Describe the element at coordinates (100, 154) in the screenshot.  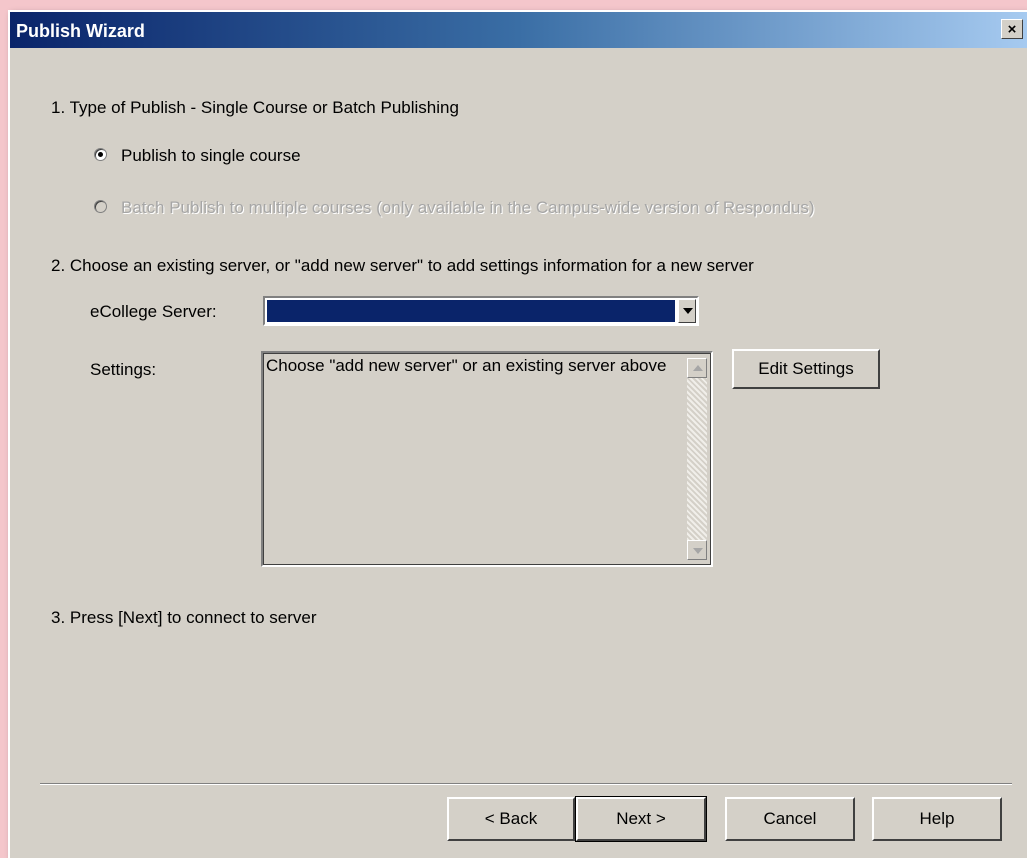
I see `radio-checked-icon` at that location.